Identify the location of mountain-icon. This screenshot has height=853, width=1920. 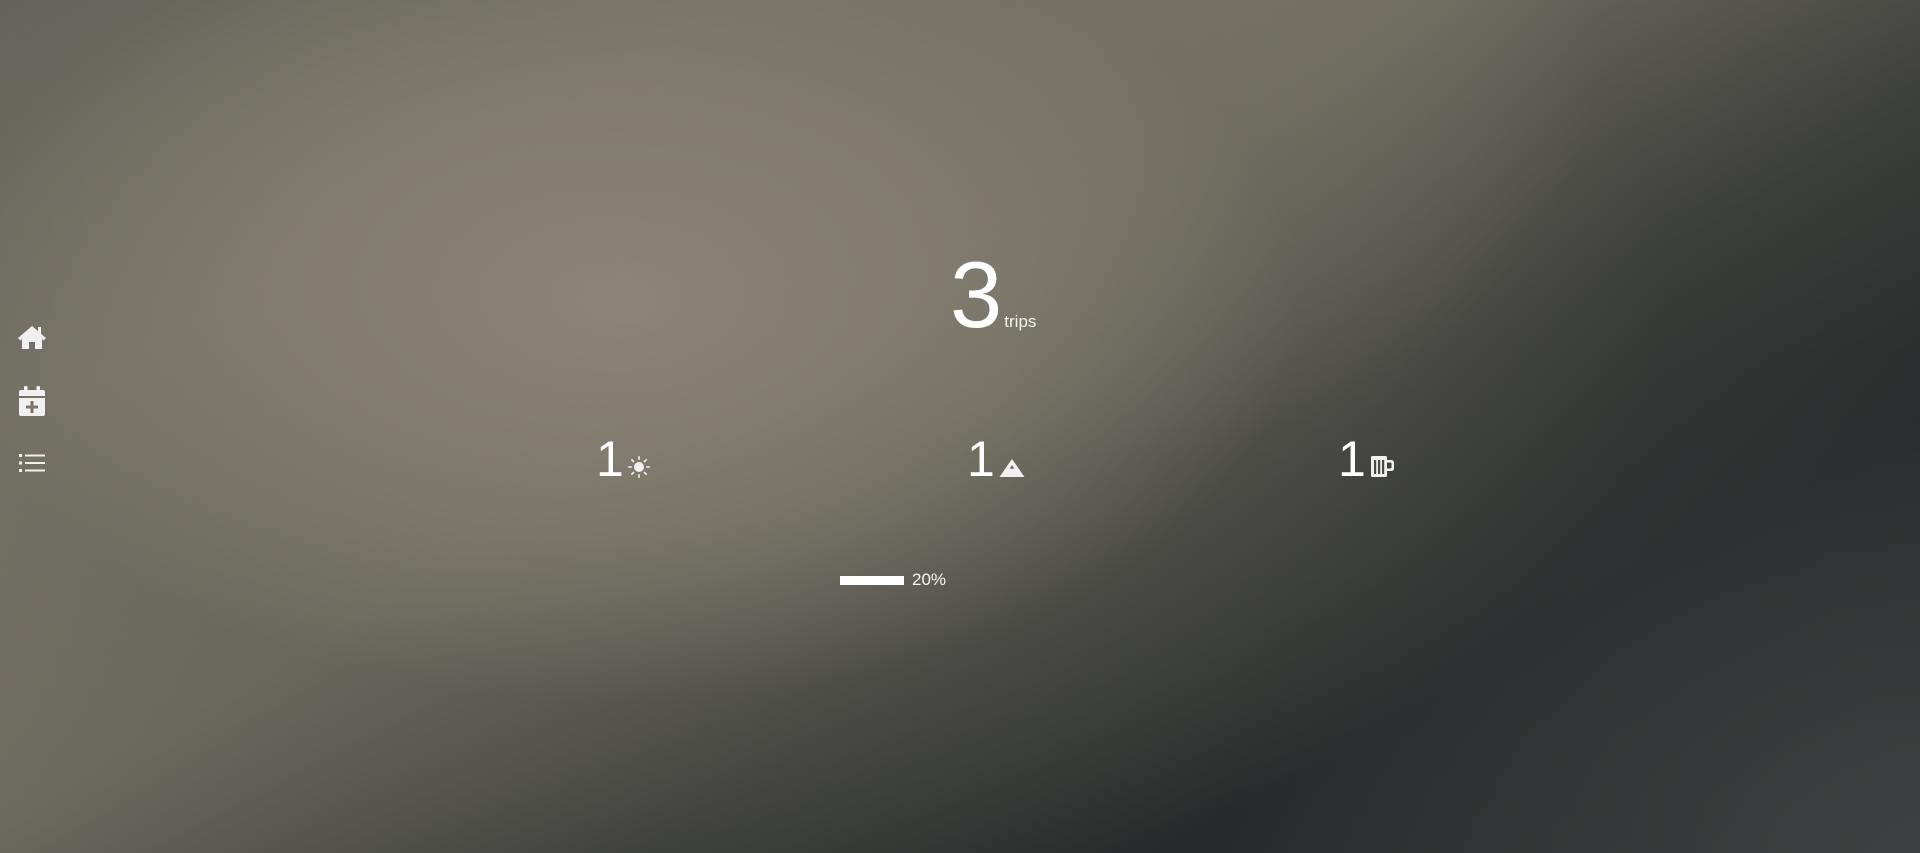
(1012, 468).